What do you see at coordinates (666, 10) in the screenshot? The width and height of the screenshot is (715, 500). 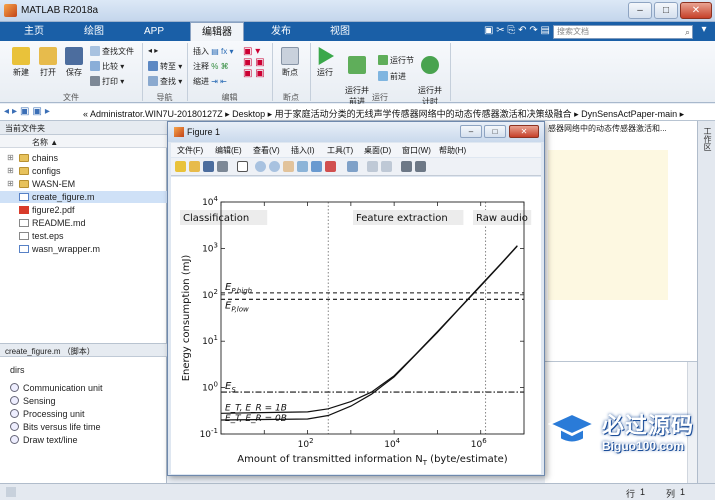 I see `maximize-button: □` at bounding box center [666, 10].